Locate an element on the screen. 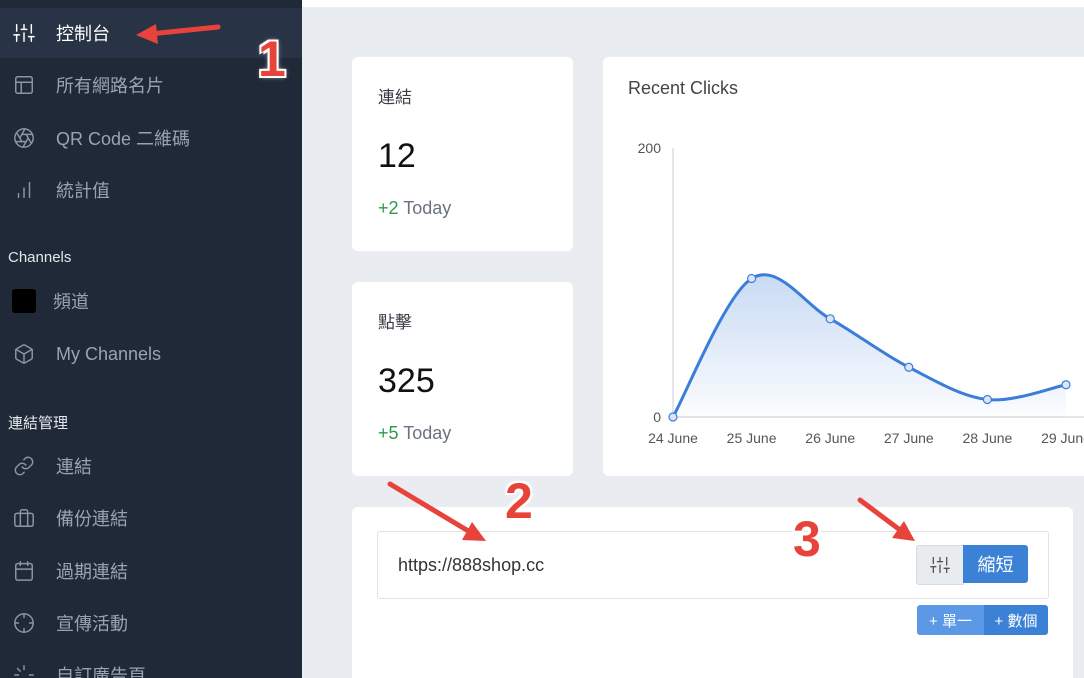 Image resolution: width=1084 pixels, height=678 pixels. clicks-stat-card: 點擊 325 +5 Today is located at coordinates (462, 379).